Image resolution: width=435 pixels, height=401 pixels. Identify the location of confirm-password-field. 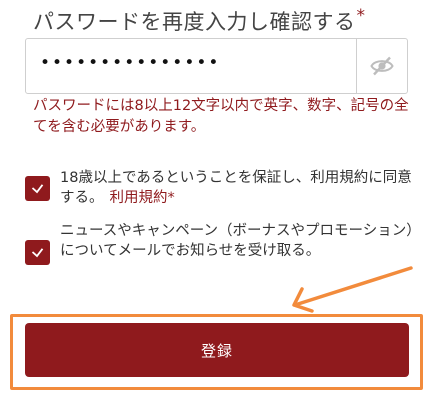
(216, 66).